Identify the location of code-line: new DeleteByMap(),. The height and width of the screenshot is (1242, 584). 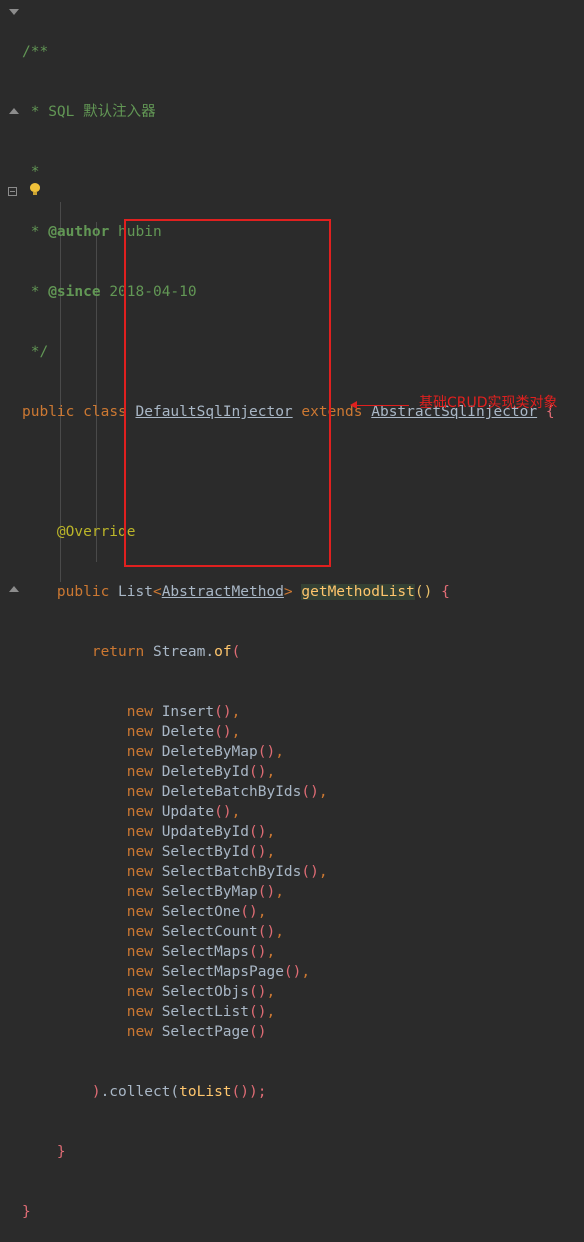
(205, 752).